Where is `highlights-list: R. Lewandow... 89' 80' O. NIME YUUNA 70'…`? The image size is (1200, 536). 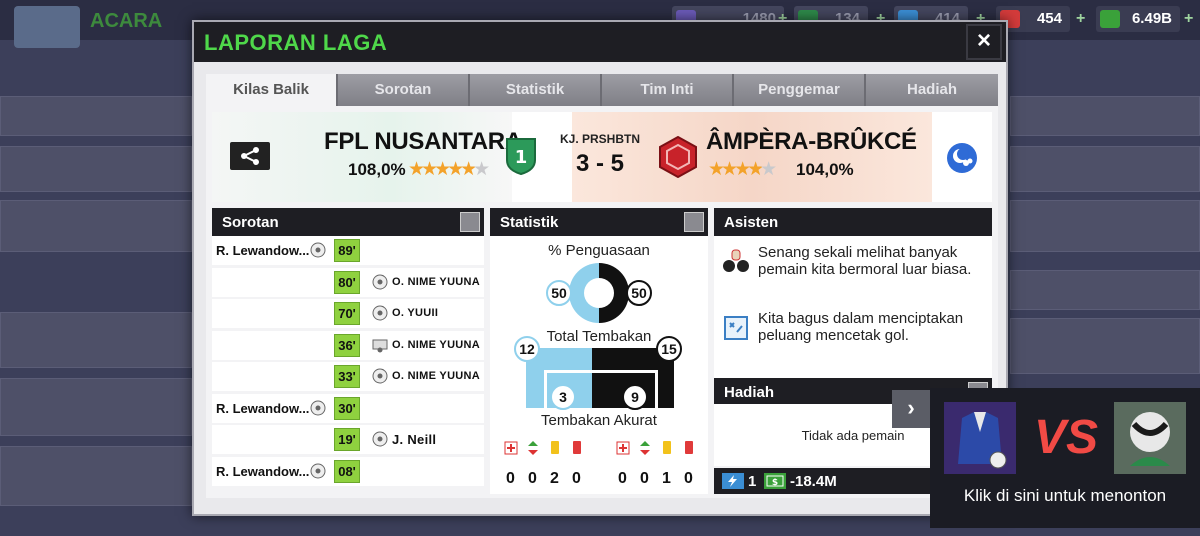 highlights-list: R. Lewandow... 89' 80' O. NIME YUUNA 70'… is located at coordinates (348, 362).